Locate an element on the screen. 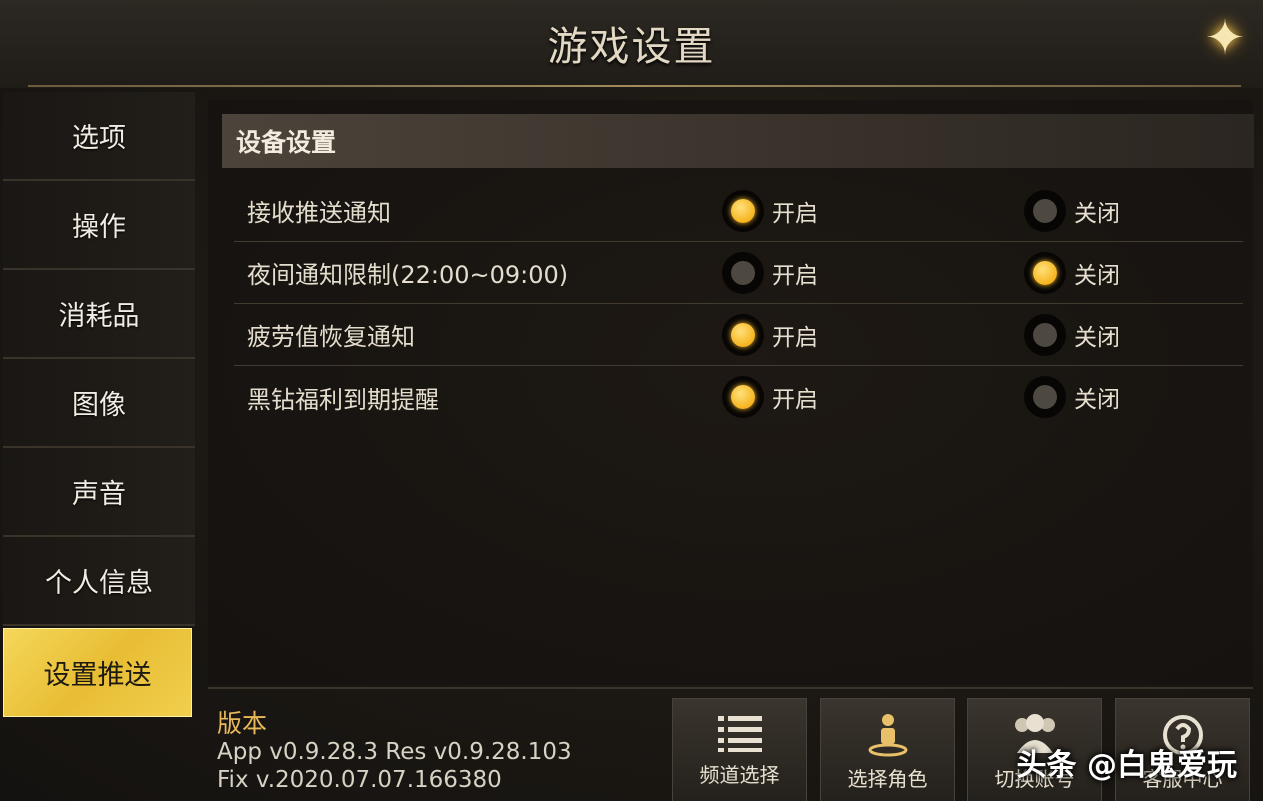  sidebar: 选项 操作 消耗品 图像 声音 个人信息 设置推送 is located at coordinates (99, 446).